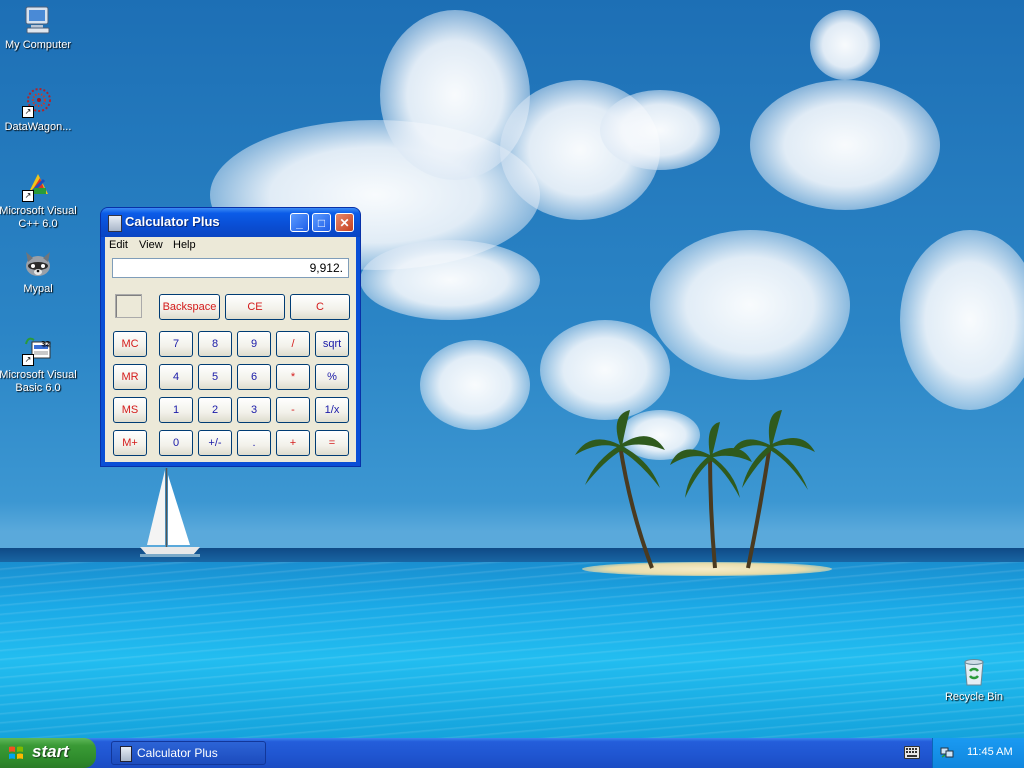 Image resolution: width=1024 pixels, height=768 pixels. I want to click on digit-1-button: 1, so click(176, 410).